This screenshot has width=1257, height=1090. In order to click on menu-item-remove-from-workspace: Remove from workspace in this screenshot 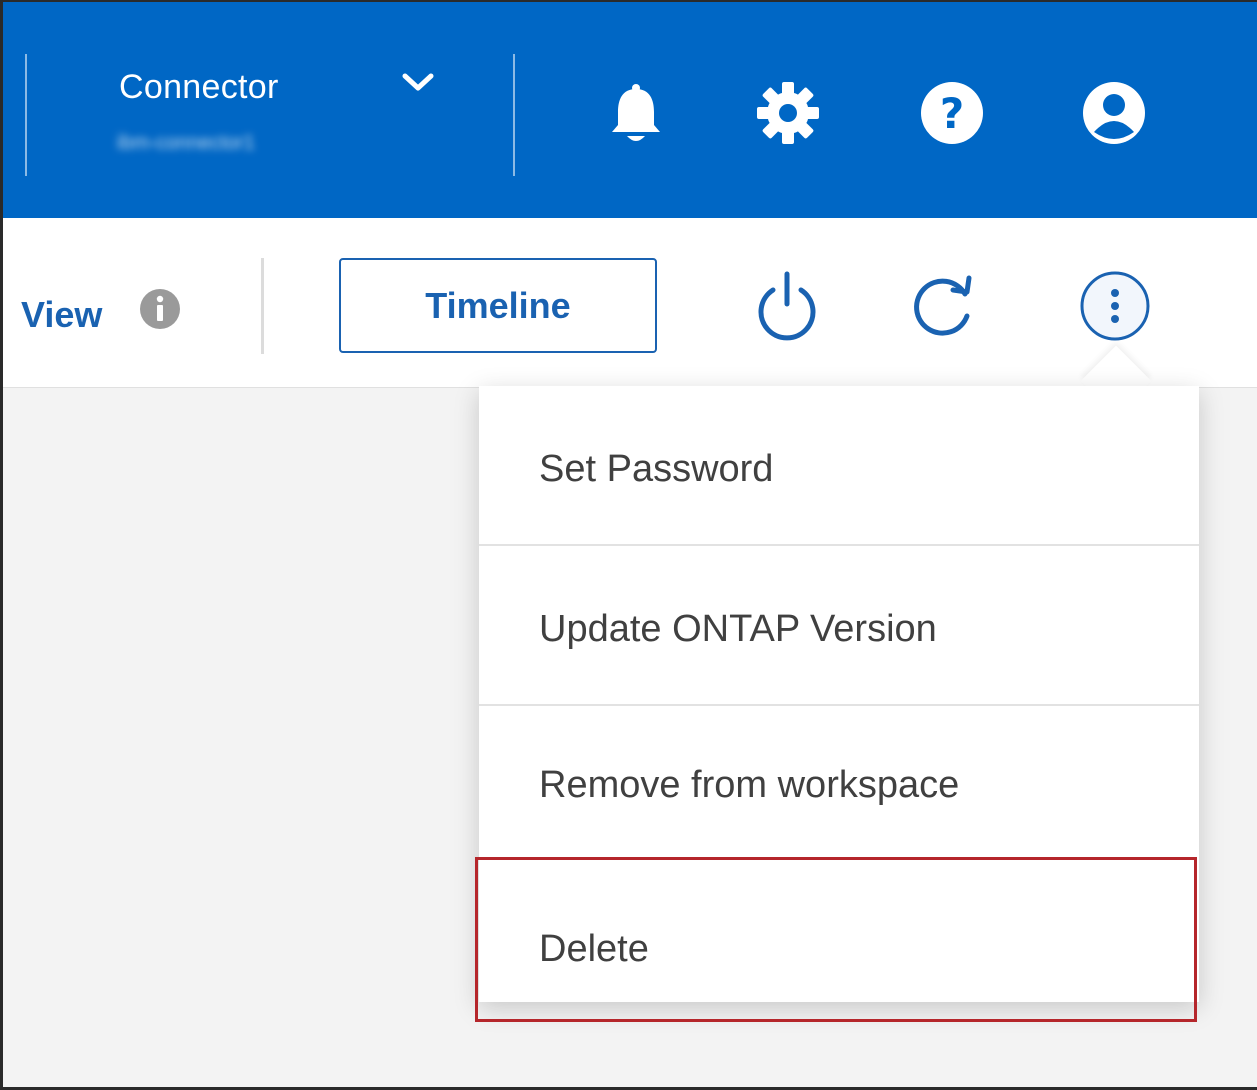, I will do `click(839, 785)`.